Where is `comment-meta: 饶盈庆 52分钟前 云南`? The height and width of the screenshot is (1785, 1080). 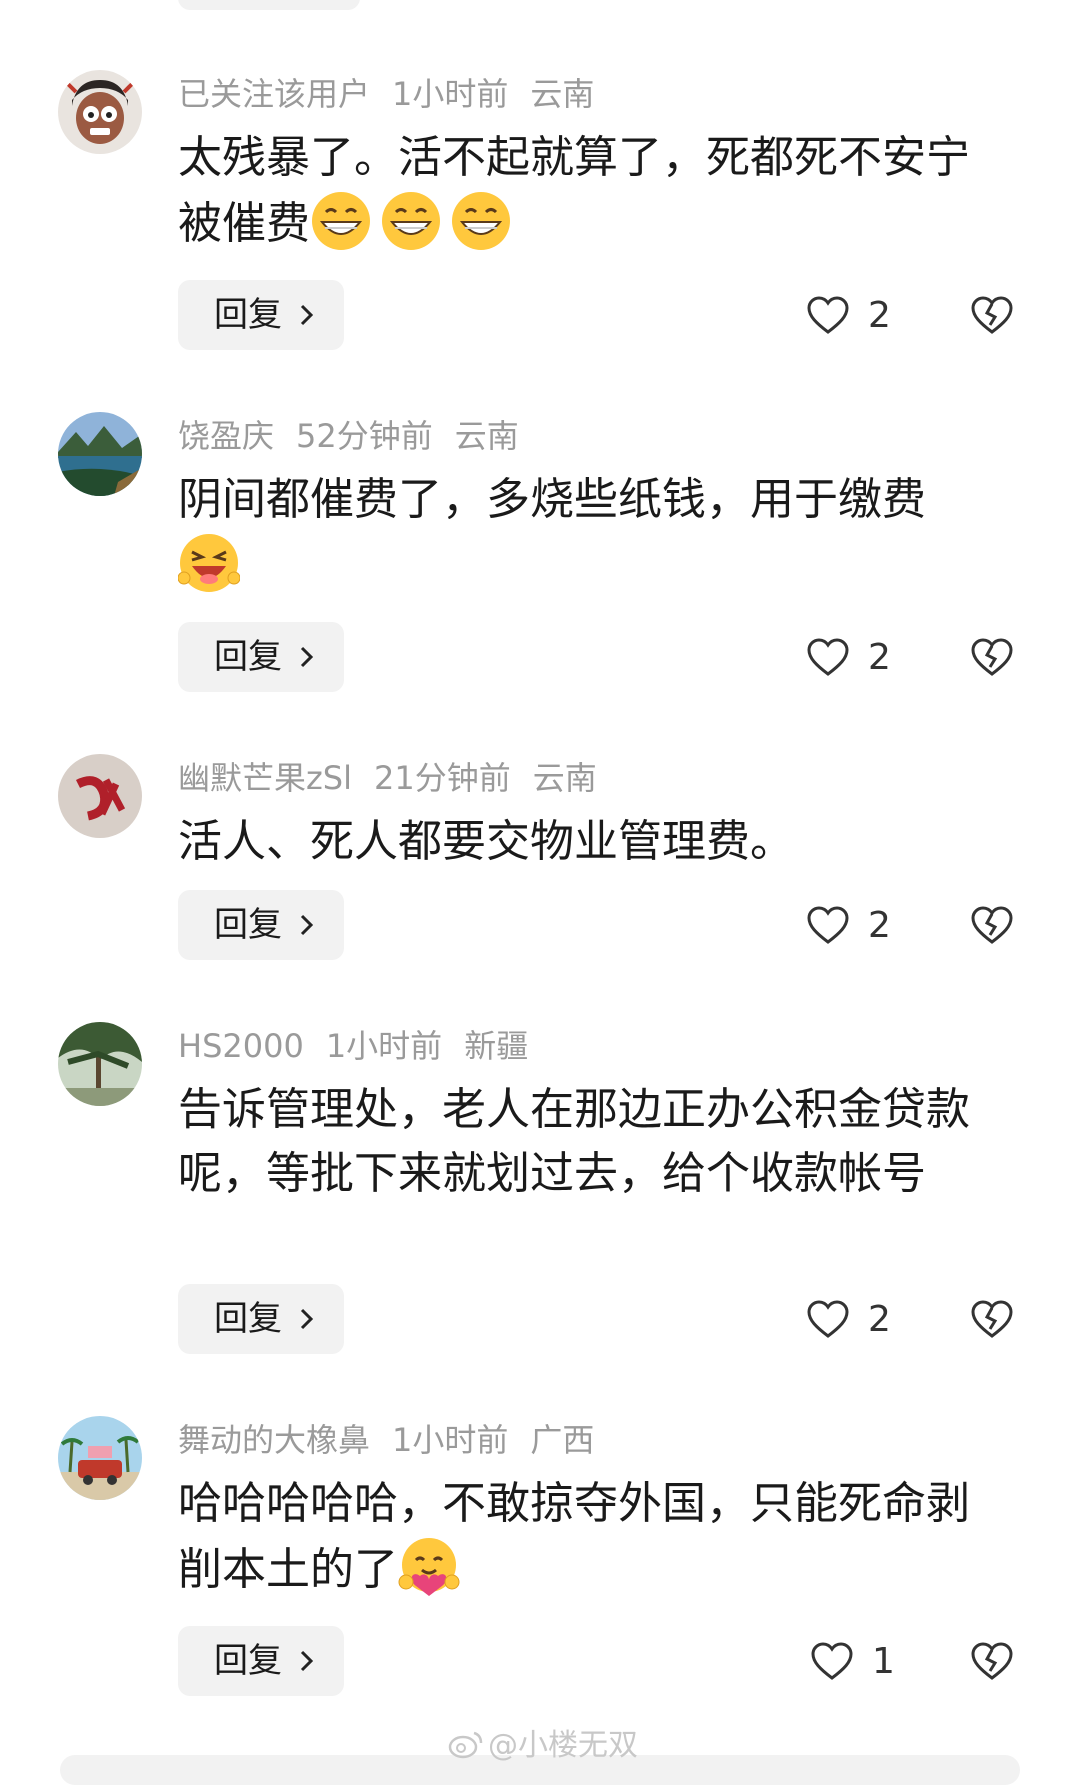 comment-meta: 饶盈庆 52分钟前 云南 is located at coordinates (359, 436).